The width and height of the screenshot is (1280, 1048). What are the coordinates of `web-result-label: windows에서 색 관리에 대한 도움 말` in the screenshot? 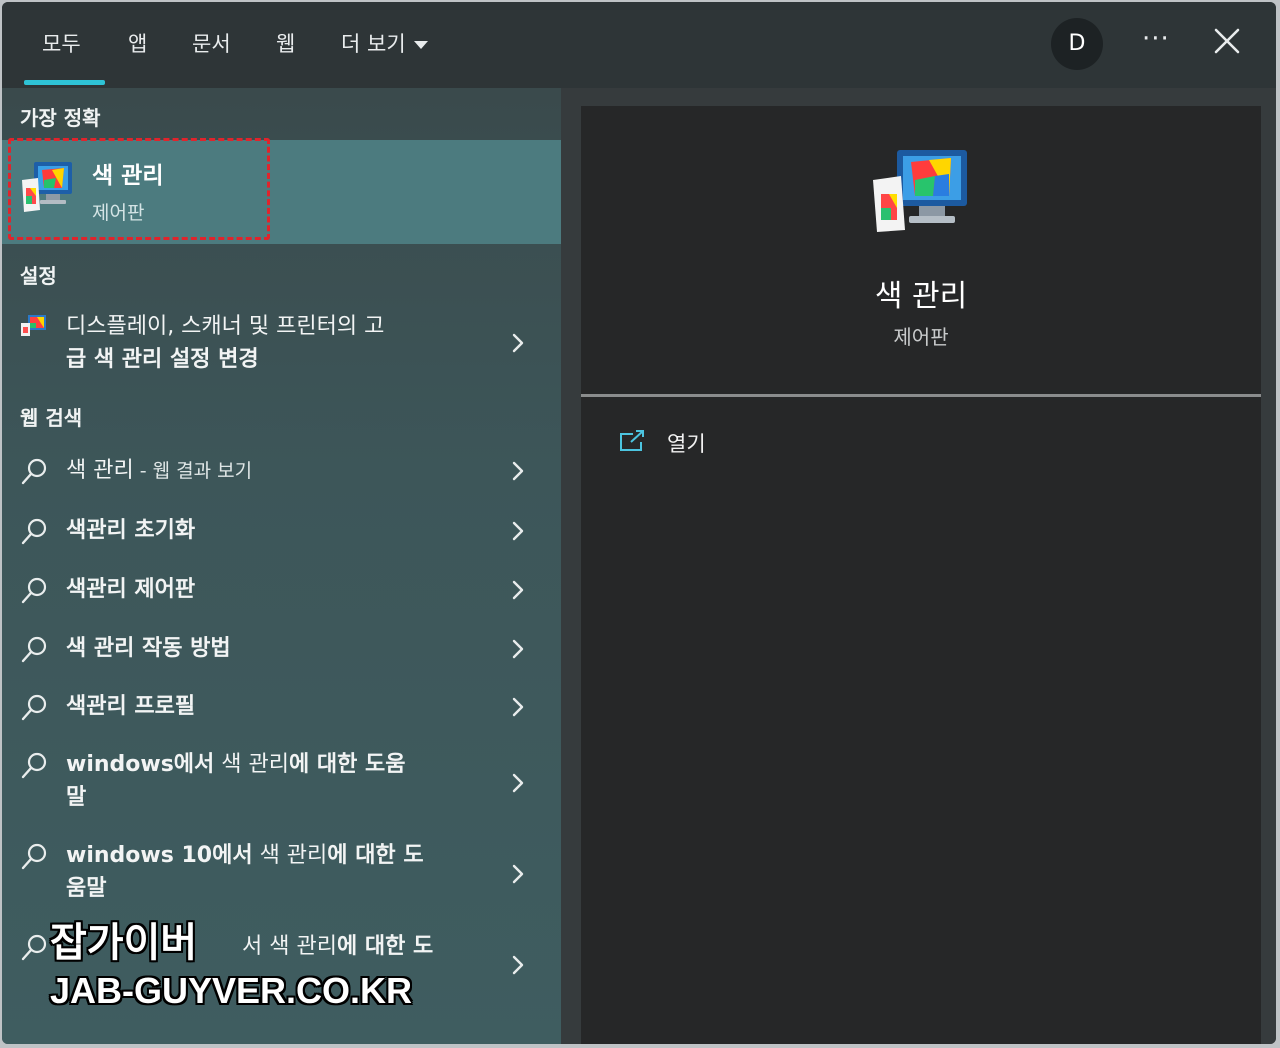 It's located at (271, 781).